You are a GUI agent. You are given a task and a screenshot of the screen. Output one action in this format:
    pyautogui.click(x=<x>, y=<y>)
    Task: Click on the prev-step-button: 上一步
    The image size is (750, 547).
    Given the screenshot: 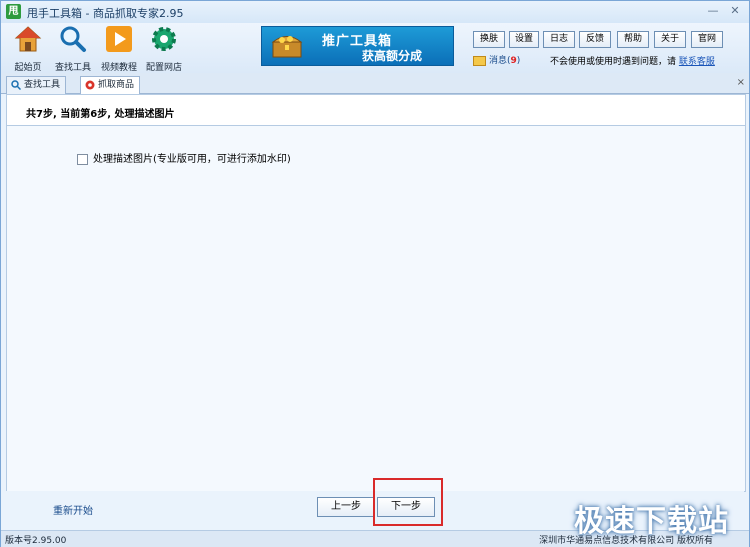 What is the action you would take?
    pyautogui.click(x=346, y=507)
    